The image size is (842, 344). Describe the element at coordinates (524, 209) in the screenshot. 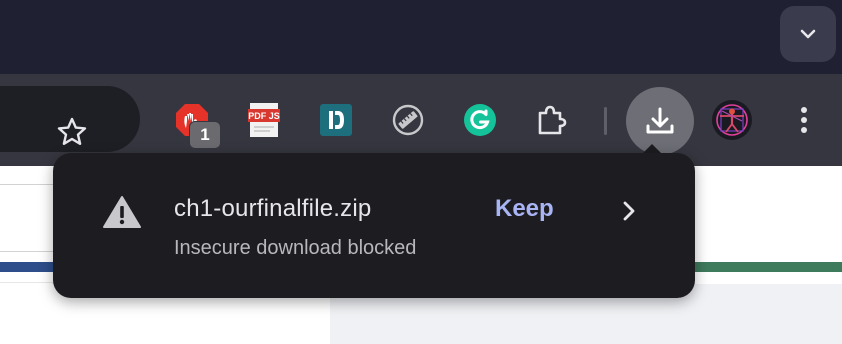

I see `keep-button: Keep` at that location.